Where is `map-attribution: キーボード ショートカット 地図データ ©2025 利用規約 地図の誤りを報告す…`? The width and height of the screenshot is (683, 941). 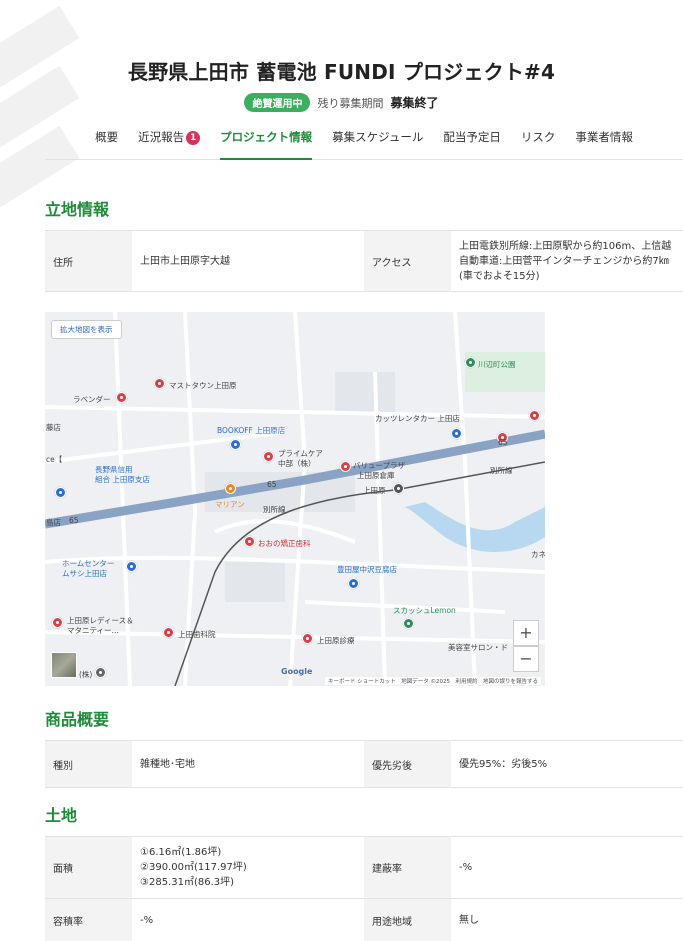 map-attribution: キーボード ショートカット 地図データ ©2025 利用規約 地図の誤りを報告す… is located at coordinates (433, 681).